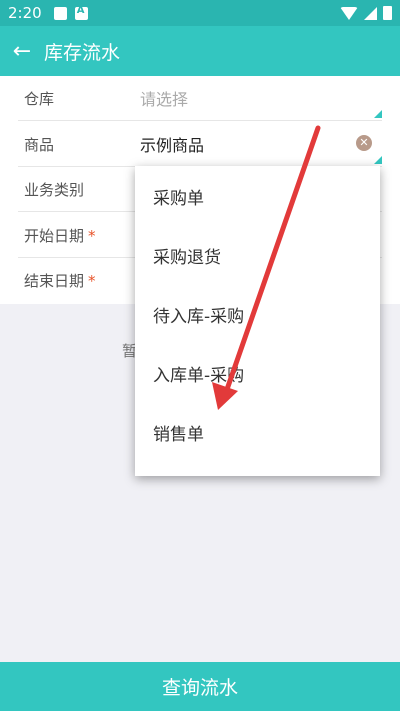 The width and height of the screenshot is (400, 711). I want to click on app-bar: ← 库存流水, so click(200, 51).